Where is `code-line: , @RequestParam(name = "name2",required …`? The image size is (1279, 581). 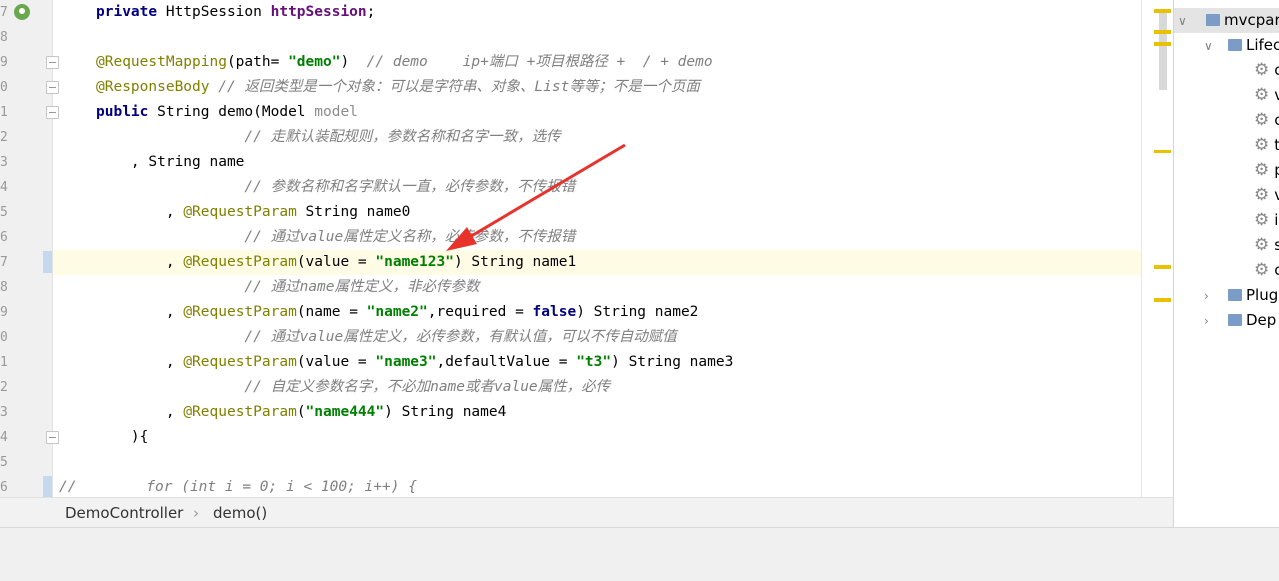 code-line: , @RequestParam(name = "name2",required … is located at coordinates (397, 312).